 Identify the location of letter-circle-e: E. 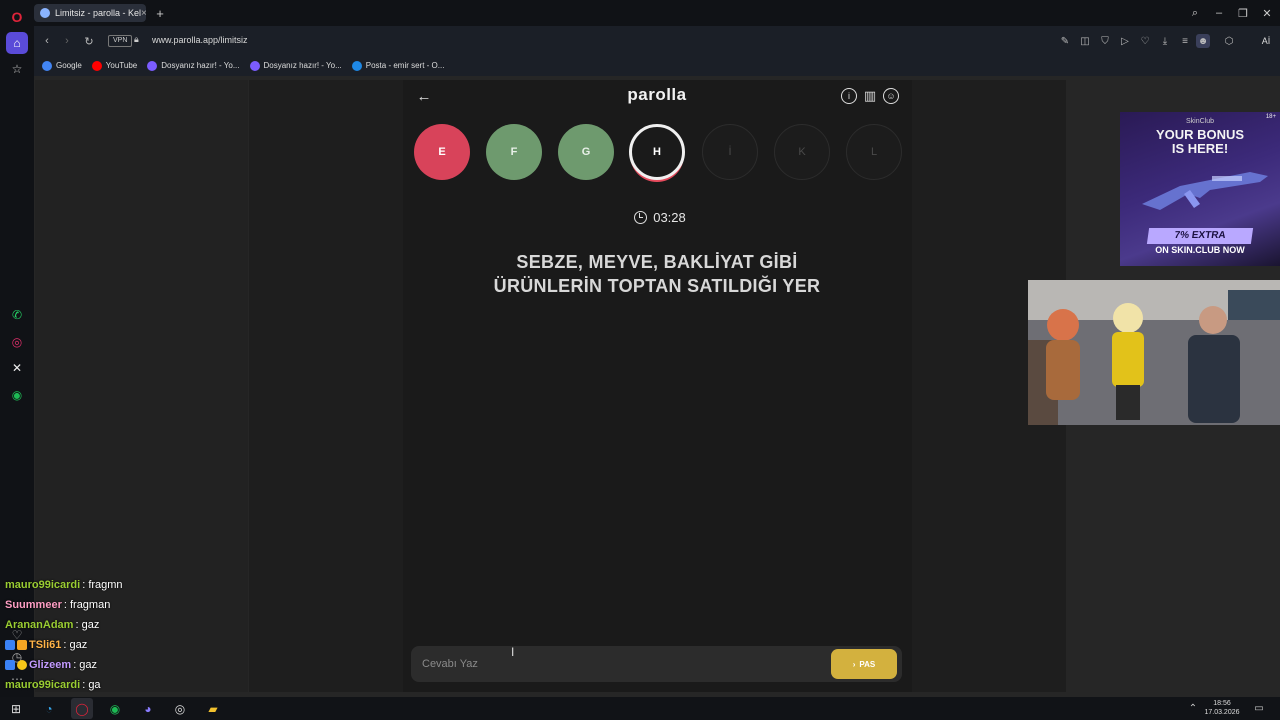
(442, 152).